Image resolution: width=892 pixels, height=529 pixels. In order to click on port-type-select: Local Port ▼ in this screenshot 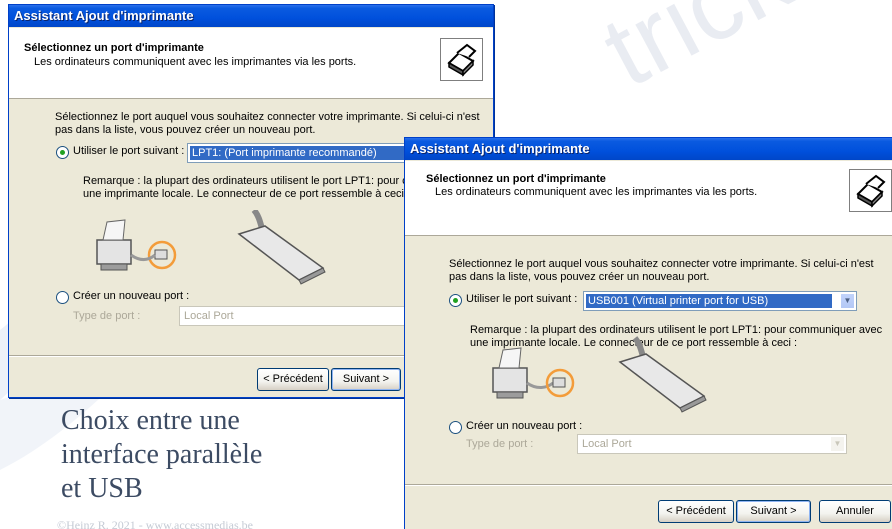, I will do `click(712, 444)`.